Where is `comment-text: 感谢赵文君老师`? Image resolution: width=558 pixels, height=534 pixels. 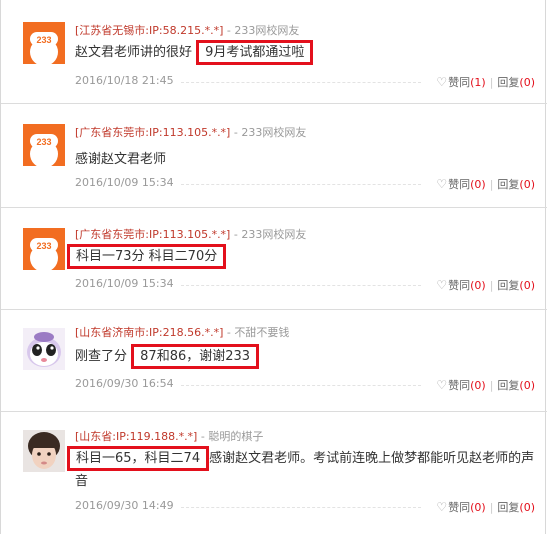
comment-text: 感谢赵文君老师 is located at coordinates (121, 159).